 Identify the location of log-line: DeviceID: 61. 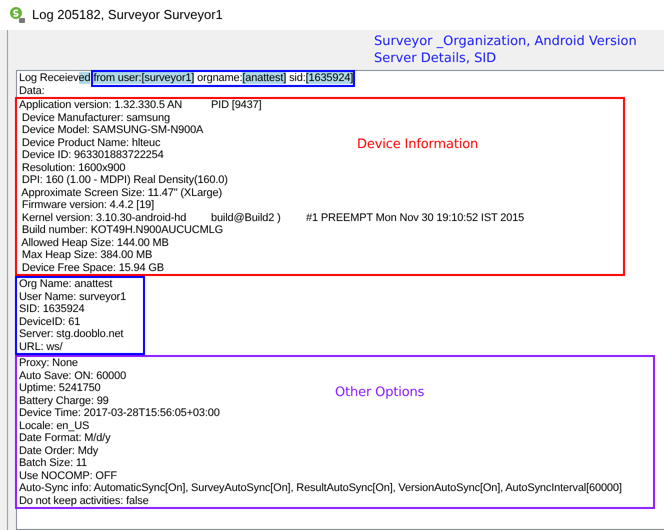
(49, 322).